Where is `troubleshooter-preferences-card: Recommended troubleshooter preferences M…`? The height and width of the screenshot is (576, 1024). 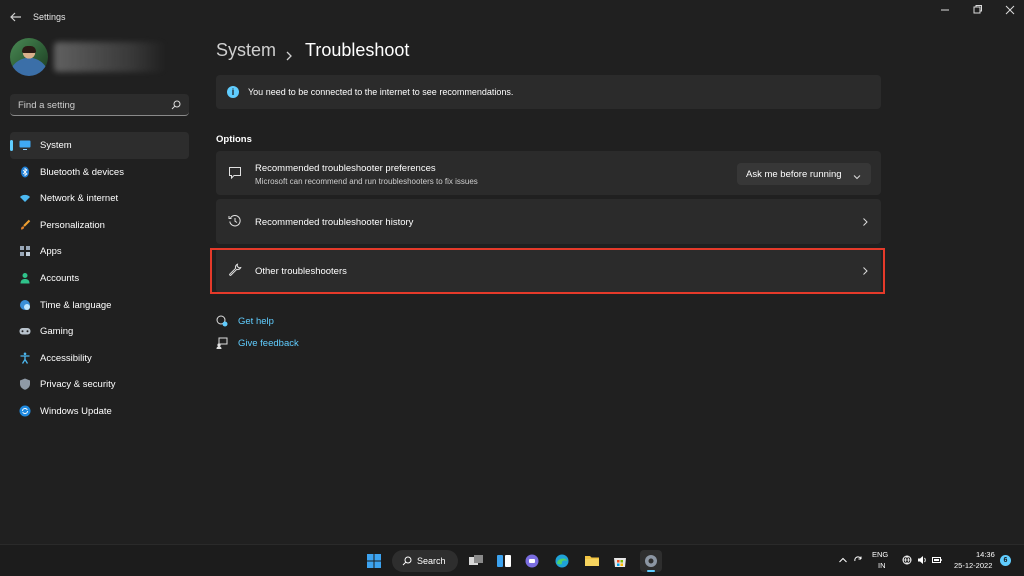
troubleshooter-preferences-card: Recommended troubleshooter preferences M… is located at coordinates (548, 173).